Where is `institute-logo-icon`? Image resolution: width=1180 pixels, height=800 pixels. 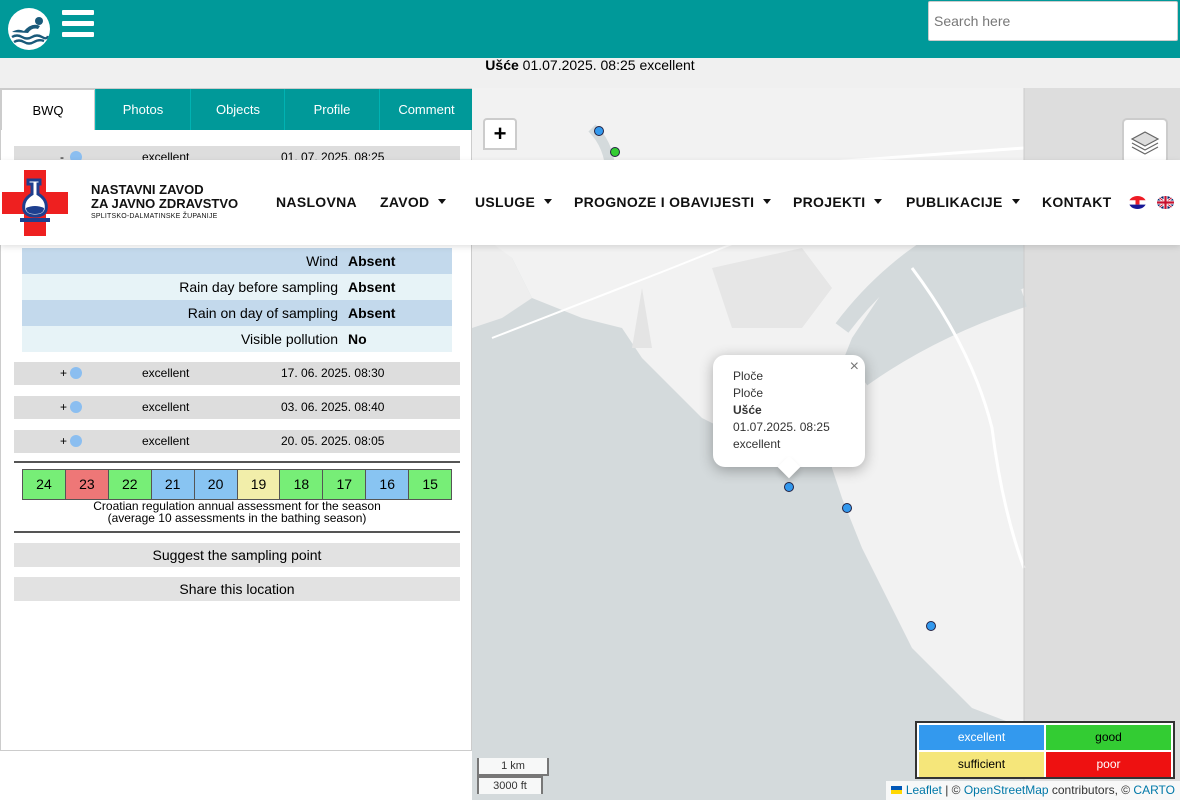 institute-logo-icon is located at coordinates (35, 203).